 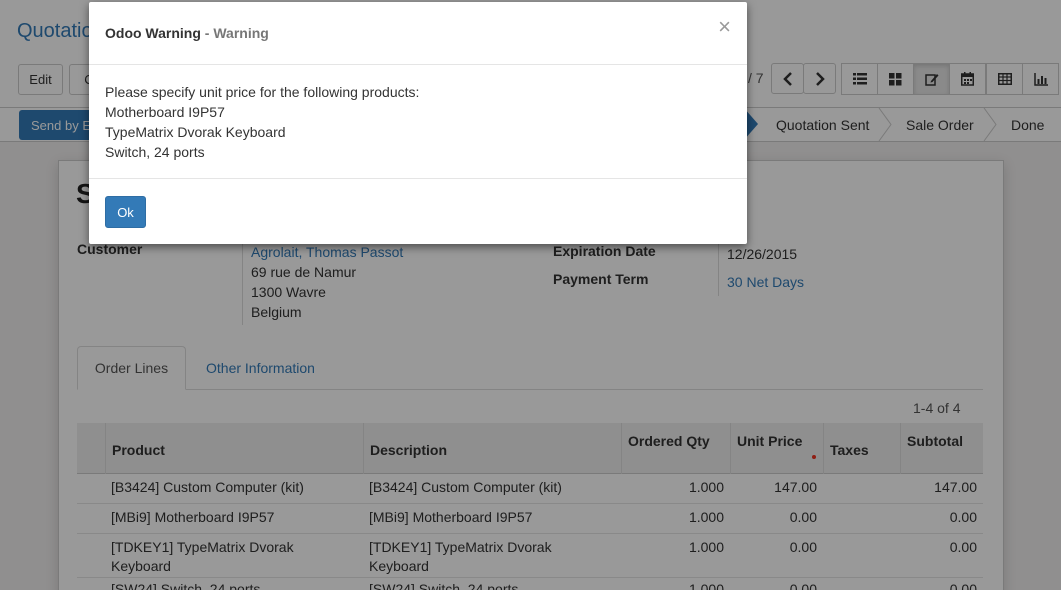 I want to click on ok-button: Ok, so click(x=125, y=212).